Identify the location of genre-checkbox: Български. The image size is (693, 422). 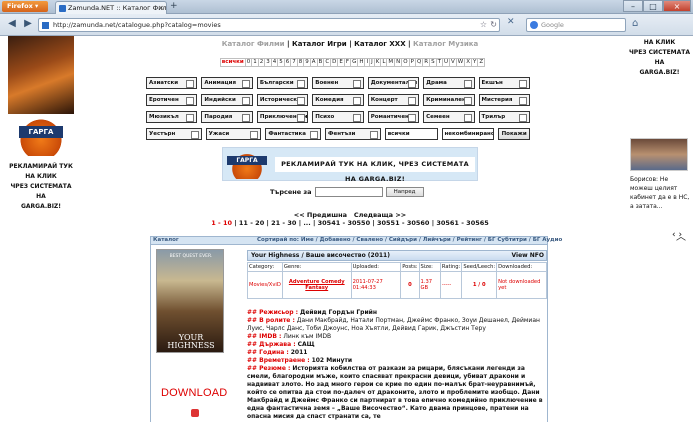
(282, 83).